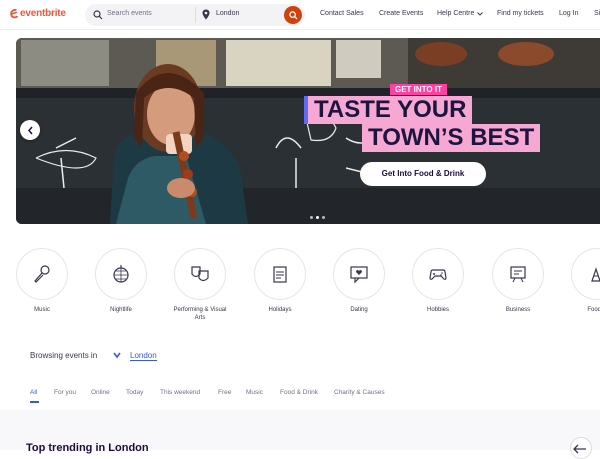 The height and width of the screenshot is (459, 600). I want to click on tab-charity-causes: Charity & Causes, so click(359, 392).